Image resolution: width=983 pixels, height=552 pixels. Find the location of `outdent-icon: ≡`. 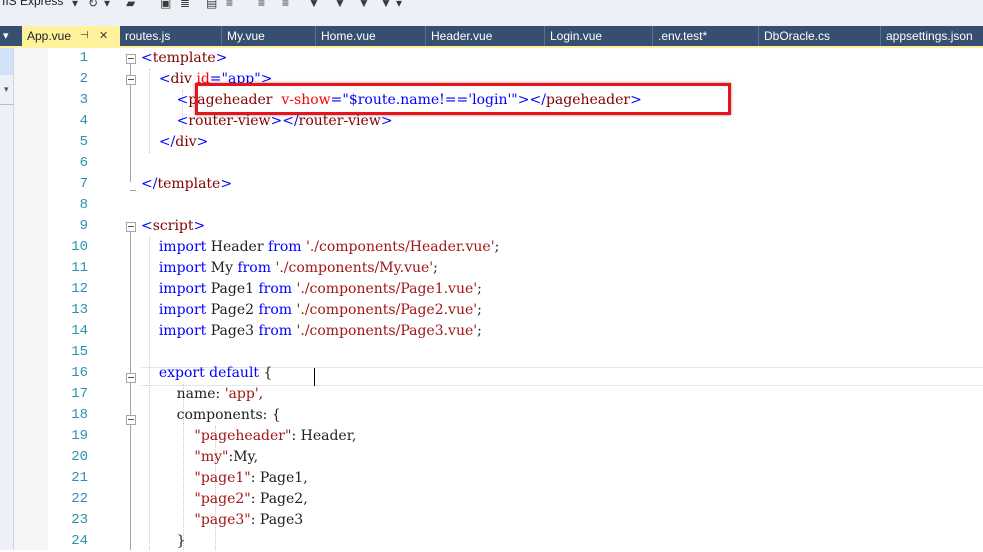

outdent-icon: ≡ is located at coordinates (261, 5).